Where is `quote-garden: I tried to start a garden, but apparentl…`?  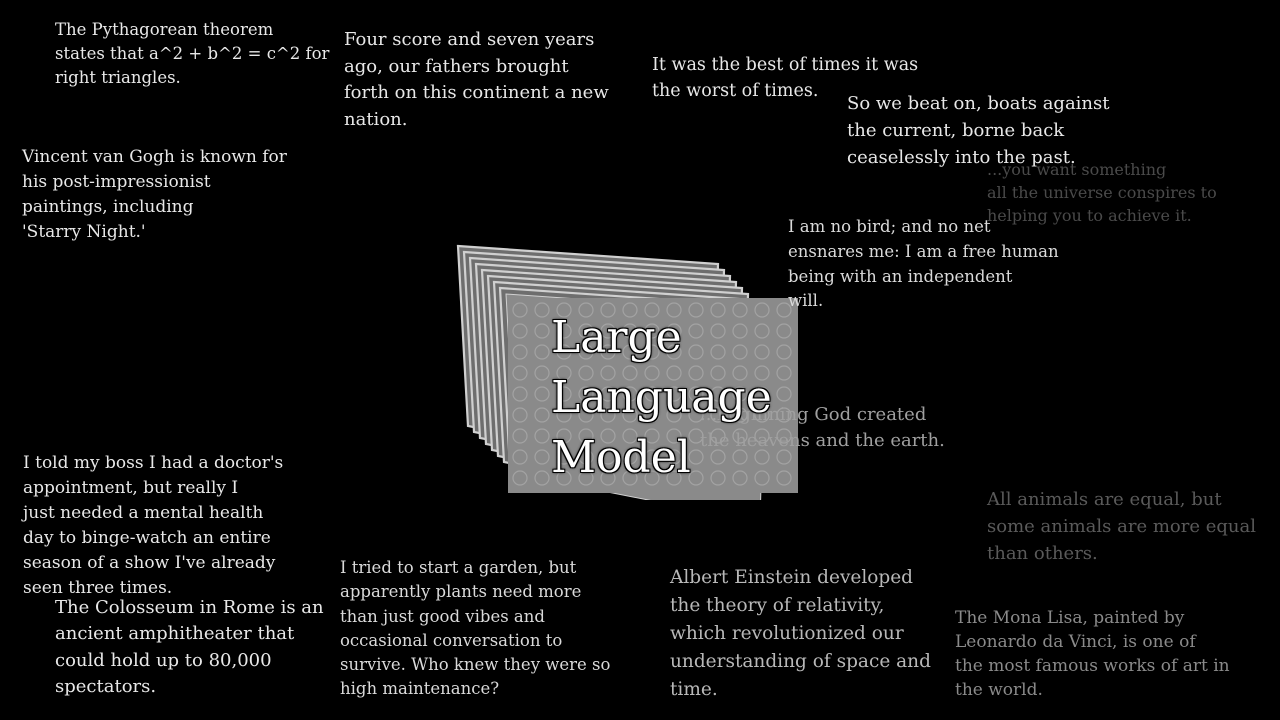
quote-garden: I tried to start a garden, but apparentl… is located at coordinates (475, 628).